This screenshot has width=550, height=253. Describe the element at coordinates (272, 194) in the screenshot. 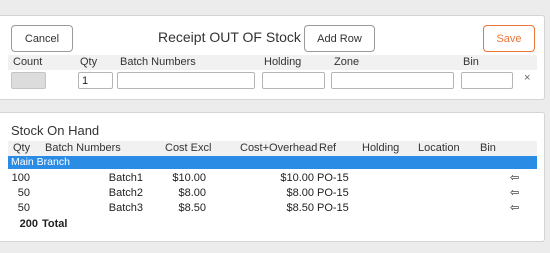

I see `stock-row: 50 Batch2 $8.00 $8.00 PO-15 ⇦` at that location.